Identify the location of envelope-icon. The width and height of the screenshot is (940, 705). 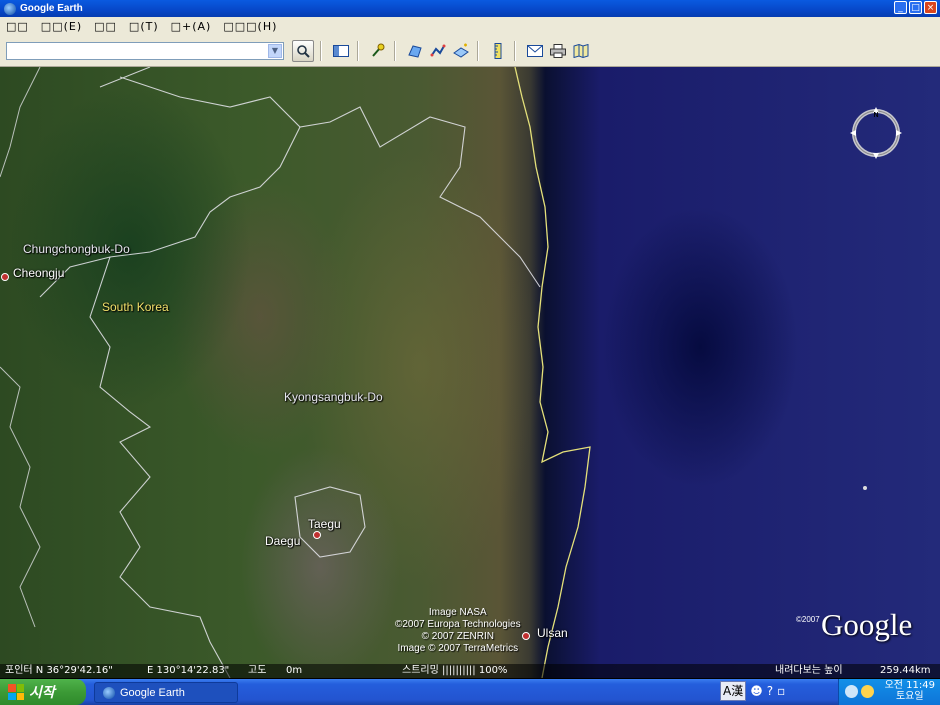
(535, 50).